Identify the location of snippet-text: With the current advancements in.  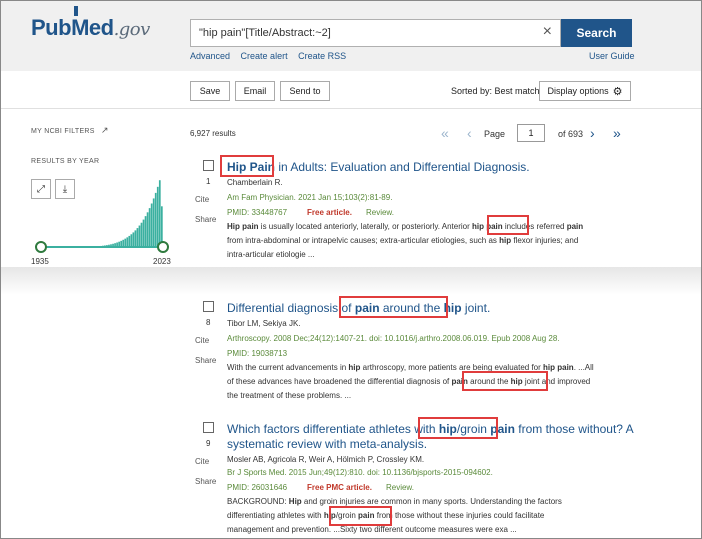
(288, 367).